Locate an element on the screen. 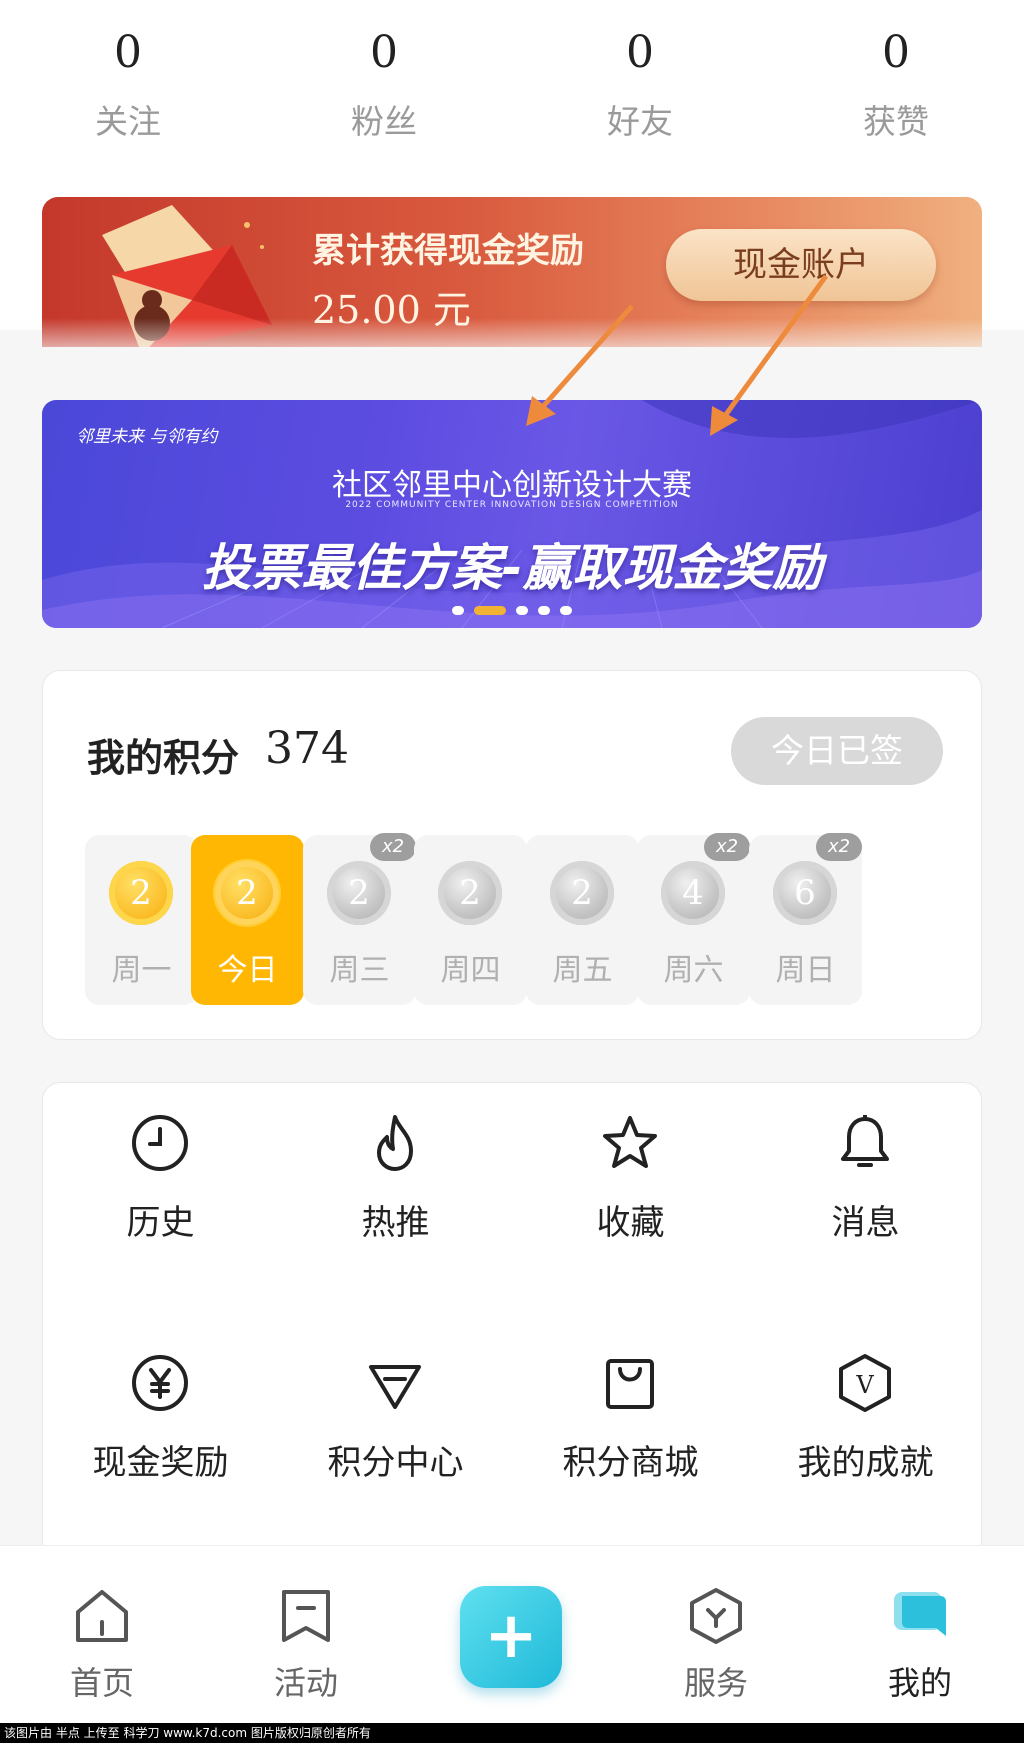  stat-label: 关注 is located at coordinates (128, 121).